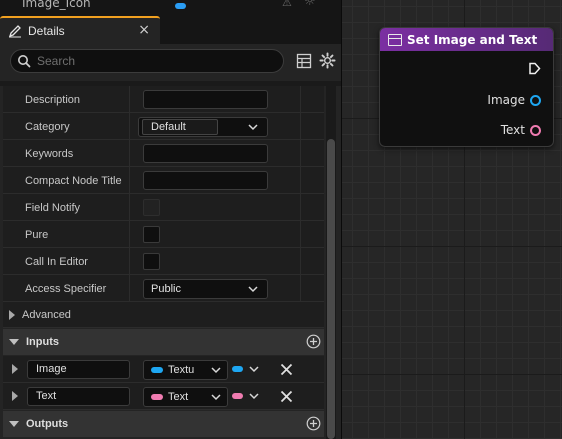  I want to click on input-row-image: Image Textu, so click(163, 369).